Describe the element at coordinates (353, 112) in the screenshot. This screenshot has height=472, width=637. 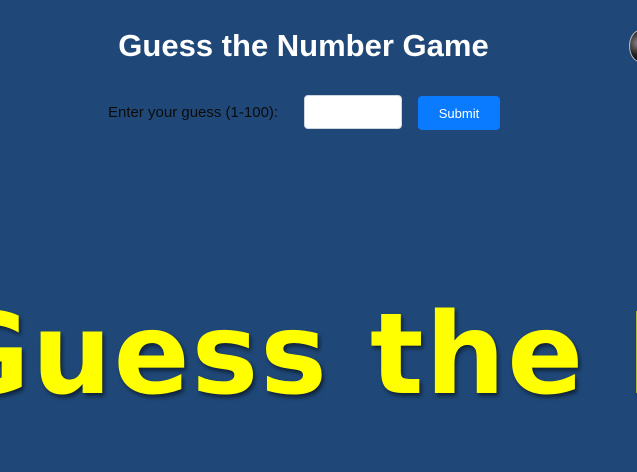
I see `guess-input` at that location.